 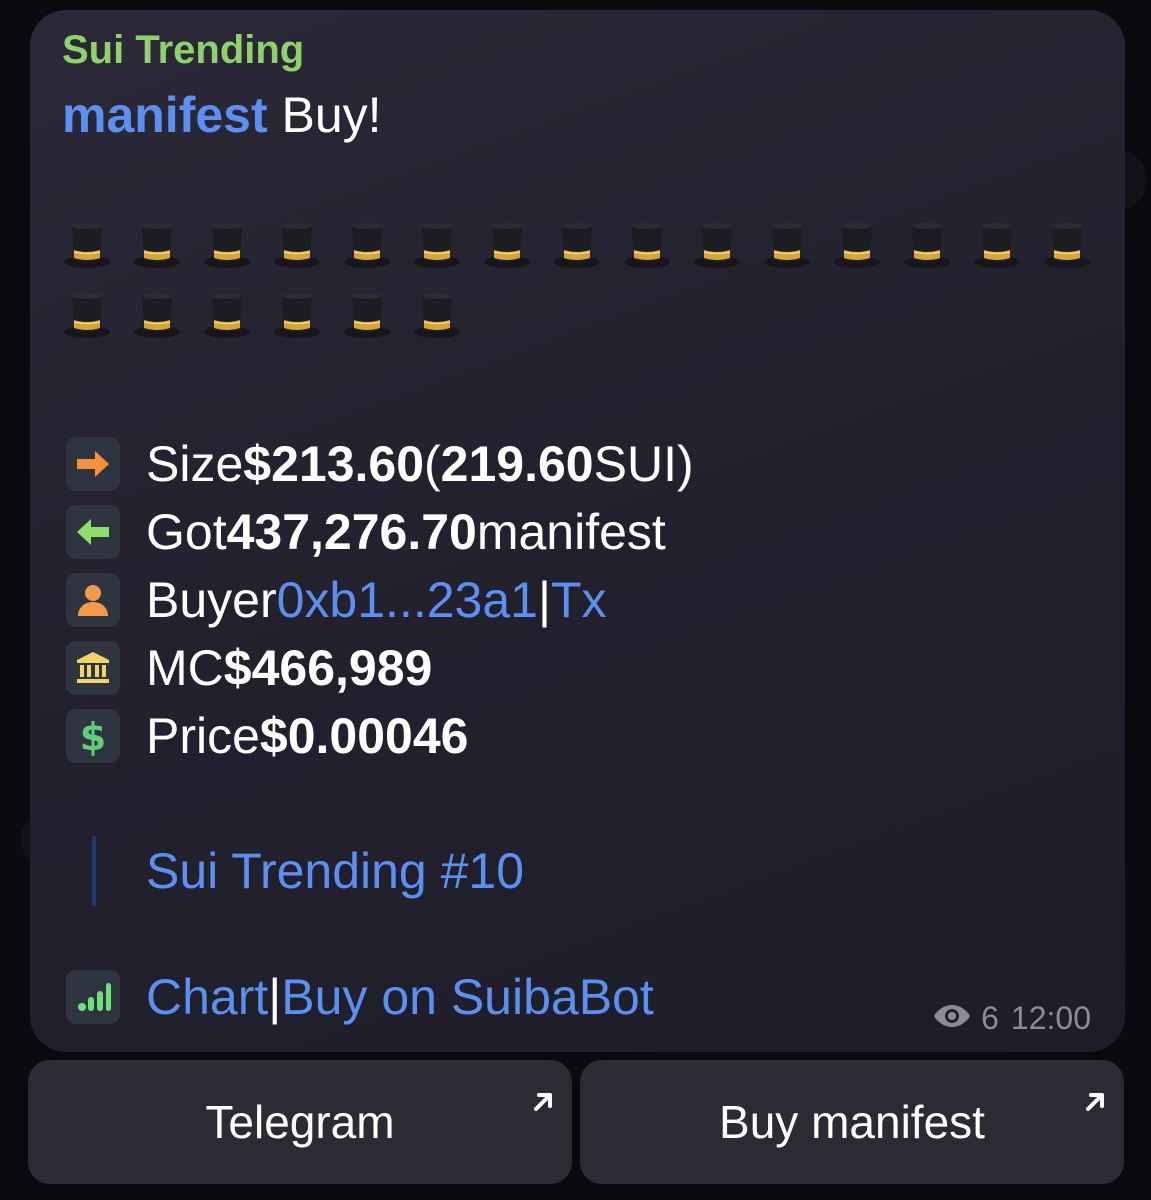 I want to click on size-sui-value: 219.60, so click(x=517, y=464).